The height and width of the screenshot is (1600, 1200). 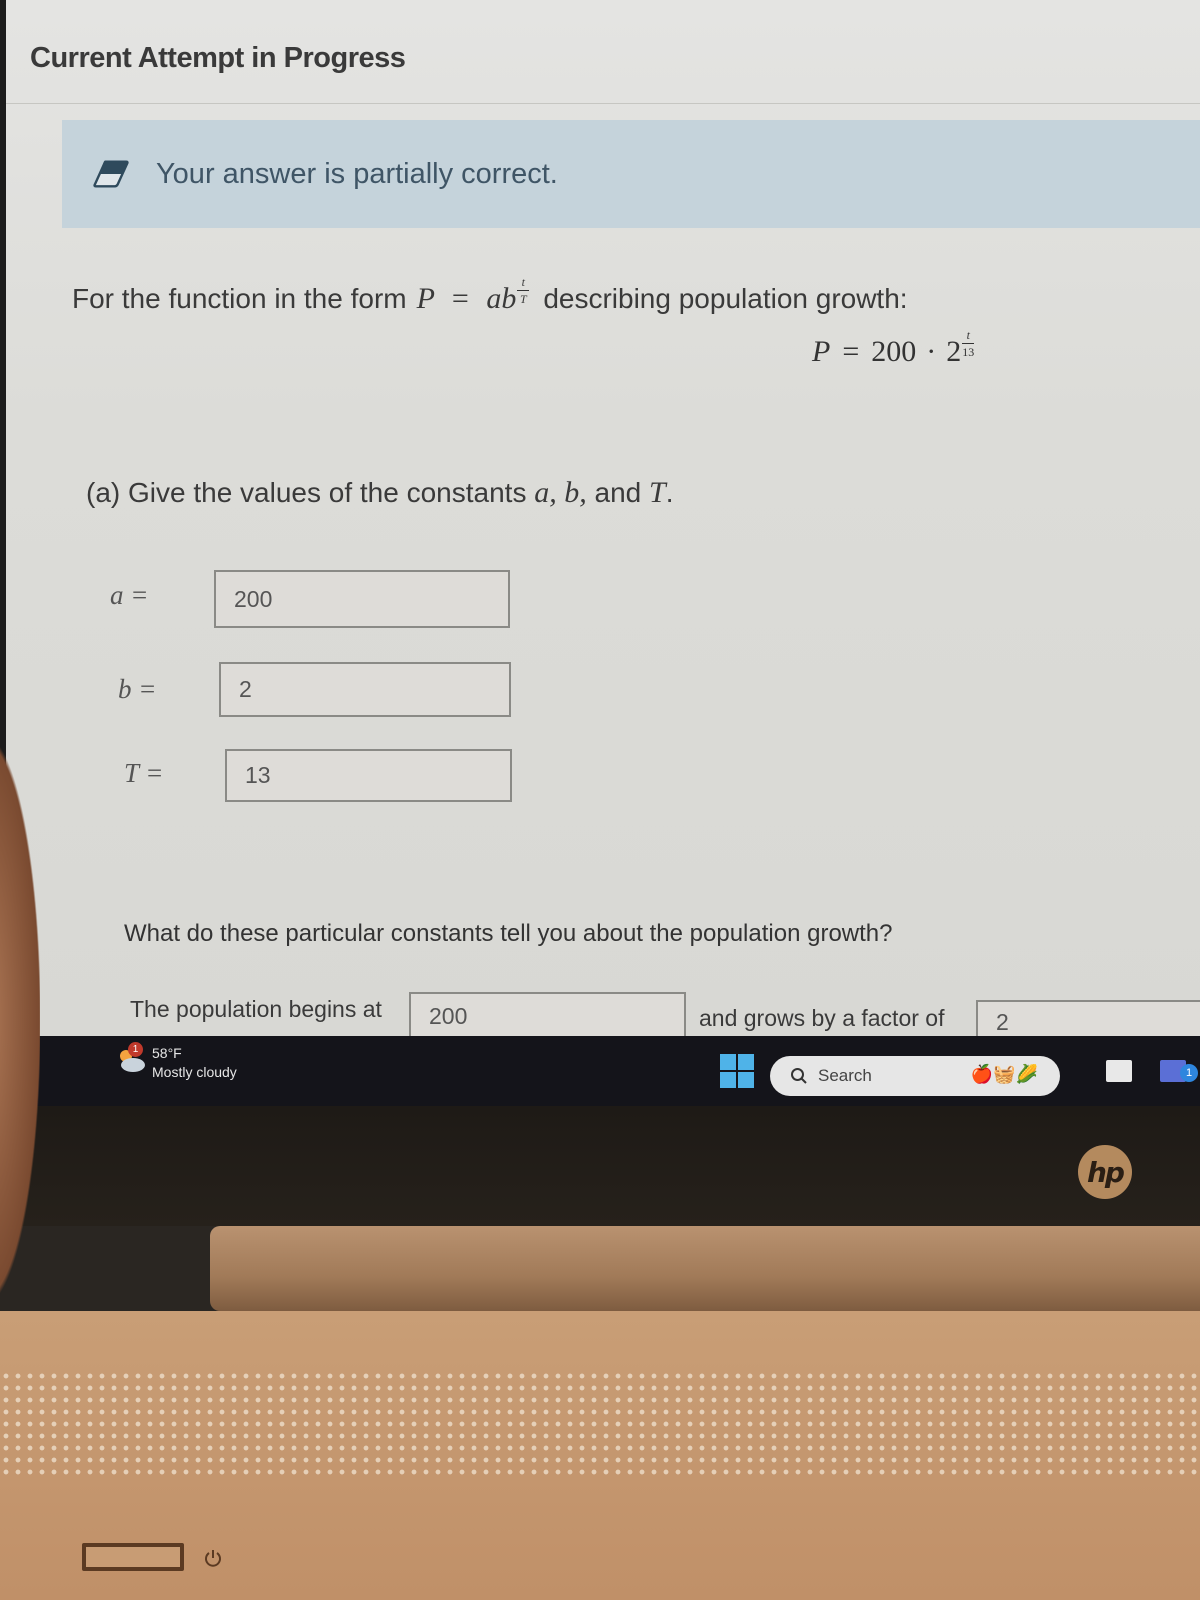 I want to click on weather-temp: 58°F, so click(x=167, y=1053).